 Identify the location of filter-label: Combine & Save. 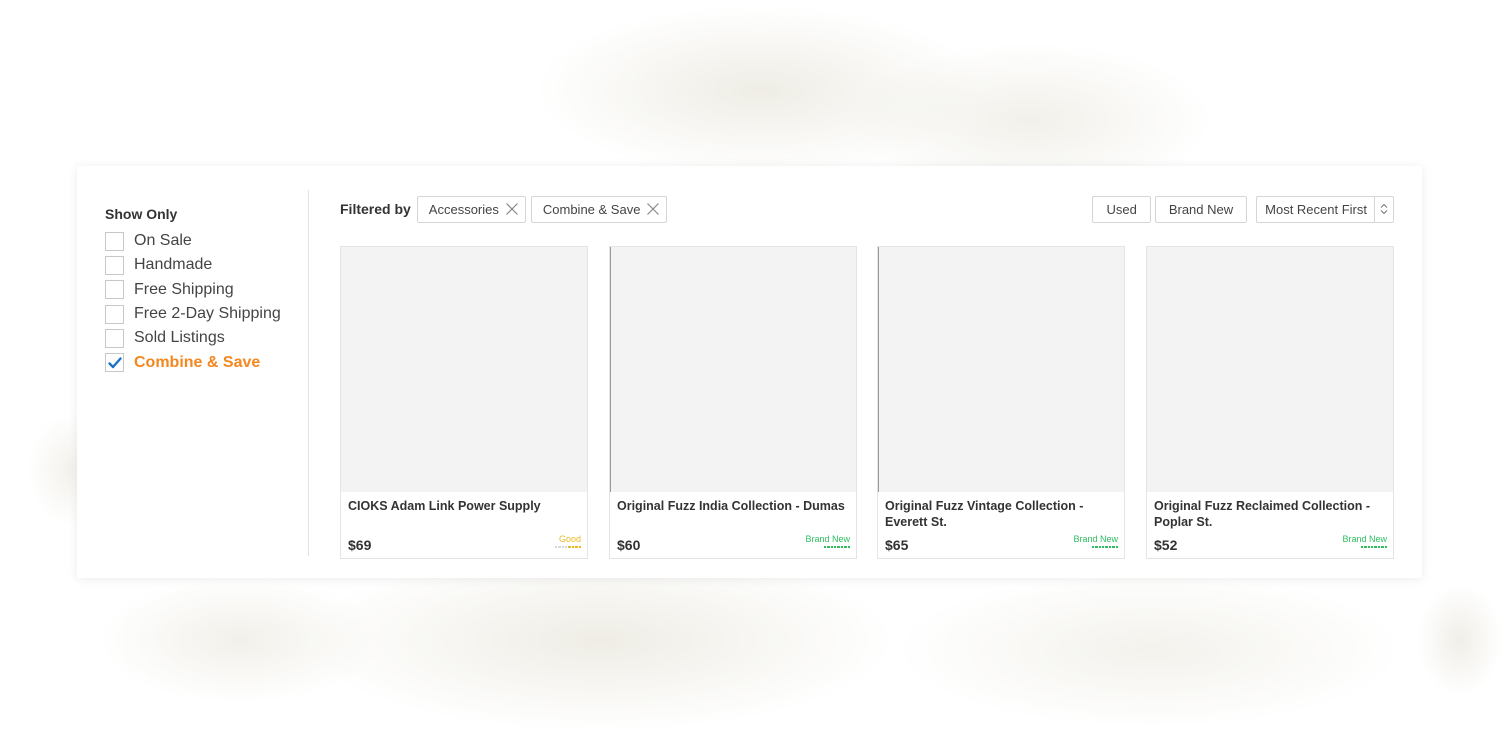
(197, 362).